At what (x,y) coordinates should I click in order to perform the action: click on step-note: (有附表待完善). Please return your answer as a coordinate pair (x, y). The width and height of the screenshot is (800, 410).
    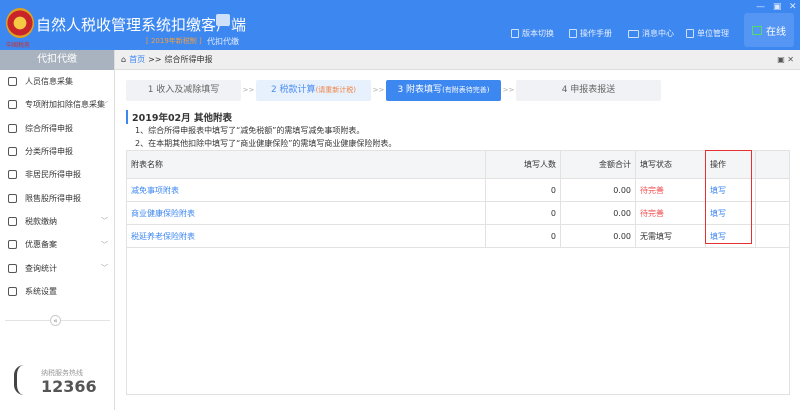
    Looking at the image, I should click on (466, 90).